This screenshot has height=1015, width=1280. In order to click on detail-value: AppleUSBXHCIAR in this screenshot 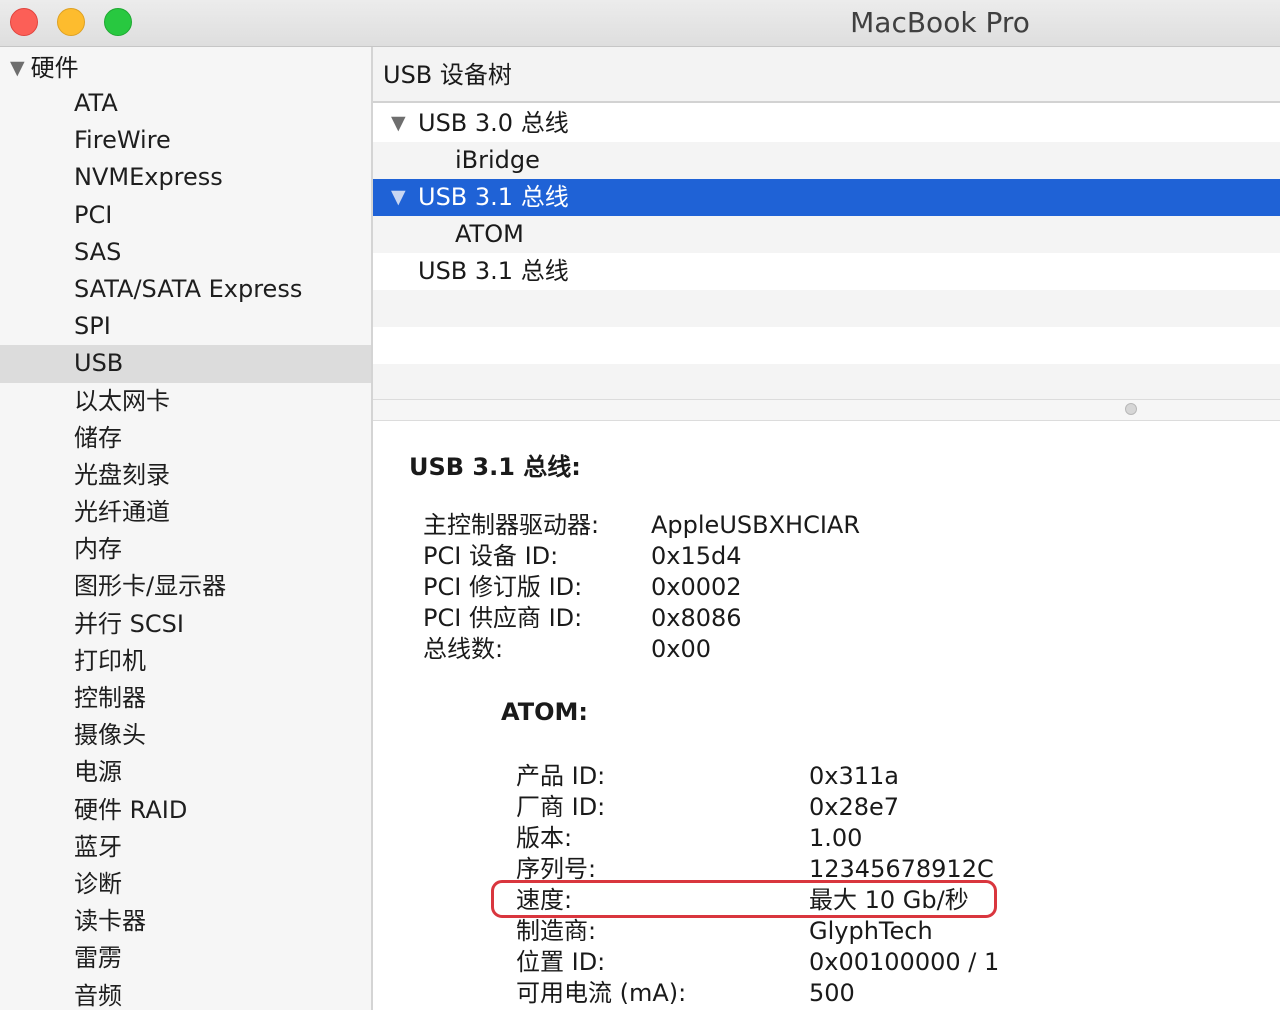, I will do `click(756, 525)`.